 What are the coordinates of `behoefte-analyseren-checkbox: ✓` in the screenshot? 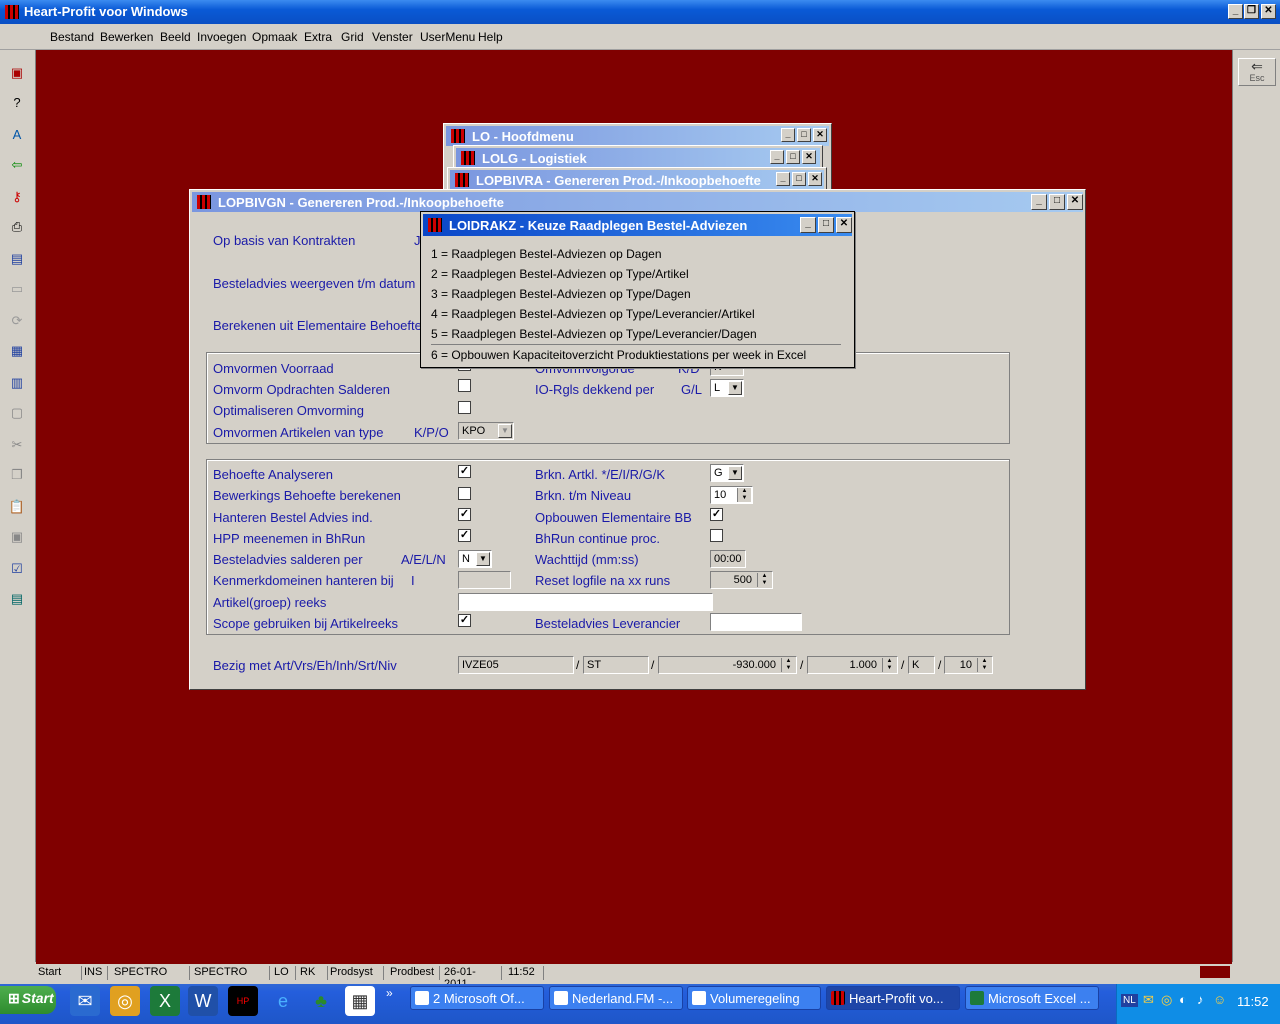 It's located at (464, 471).